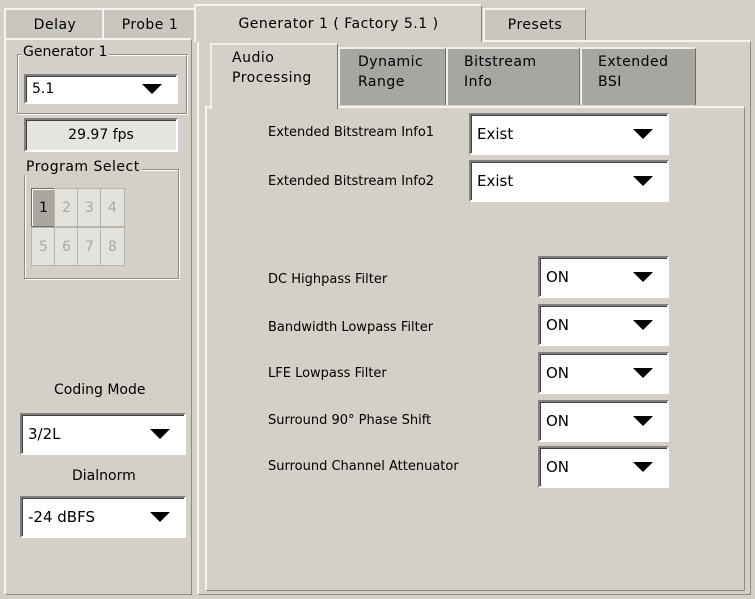 Image resolution: width=755 pixels, height=599 pixels. I want to click on subtab-line2: BSI, so click(610, 82).